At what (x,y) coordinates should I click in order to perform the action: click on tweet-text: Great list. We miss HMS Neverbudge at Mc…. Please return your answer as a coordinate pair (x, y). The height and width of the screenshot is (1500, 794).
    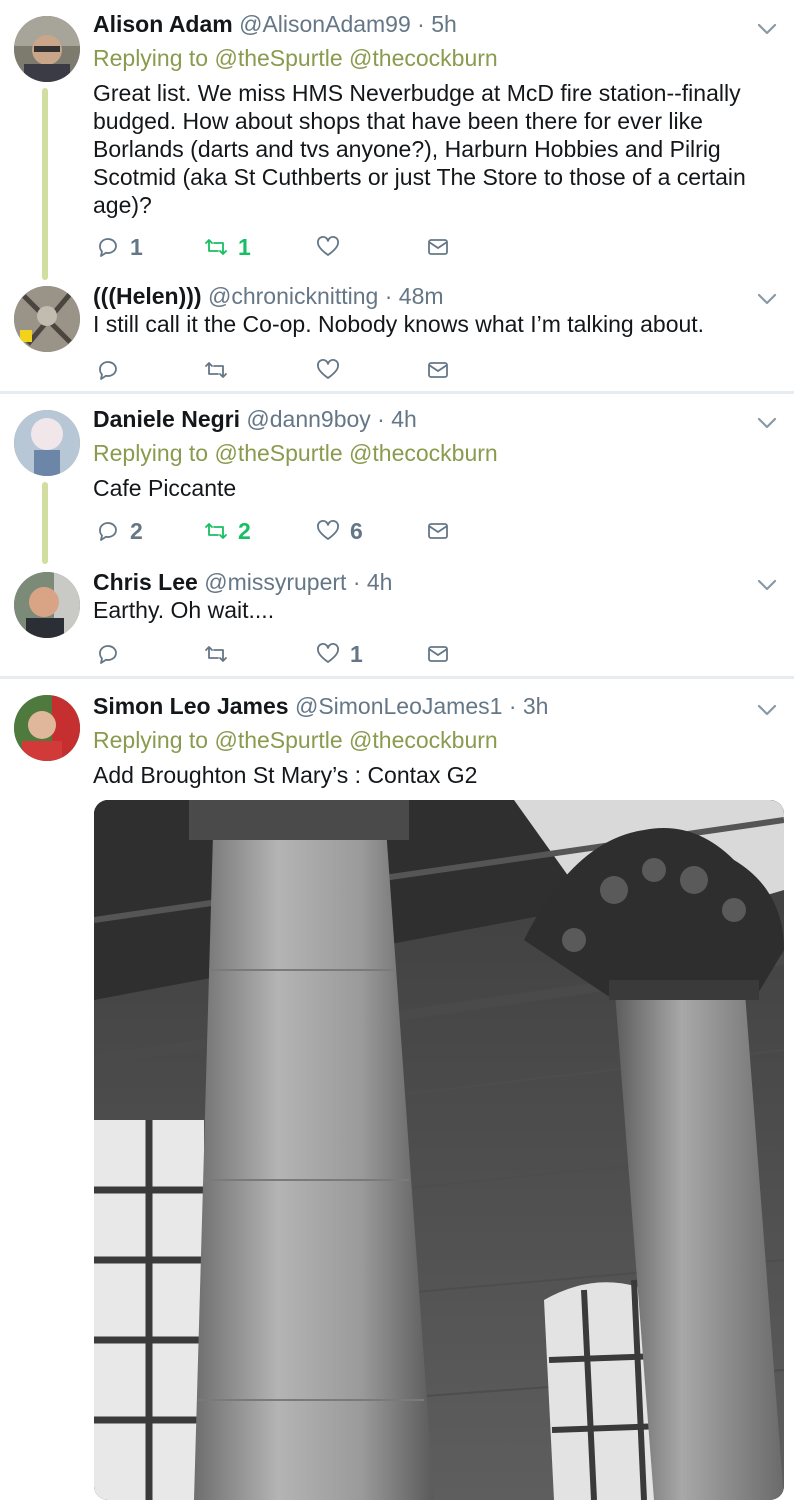
    Looking at the image, I should click on (419, 149).